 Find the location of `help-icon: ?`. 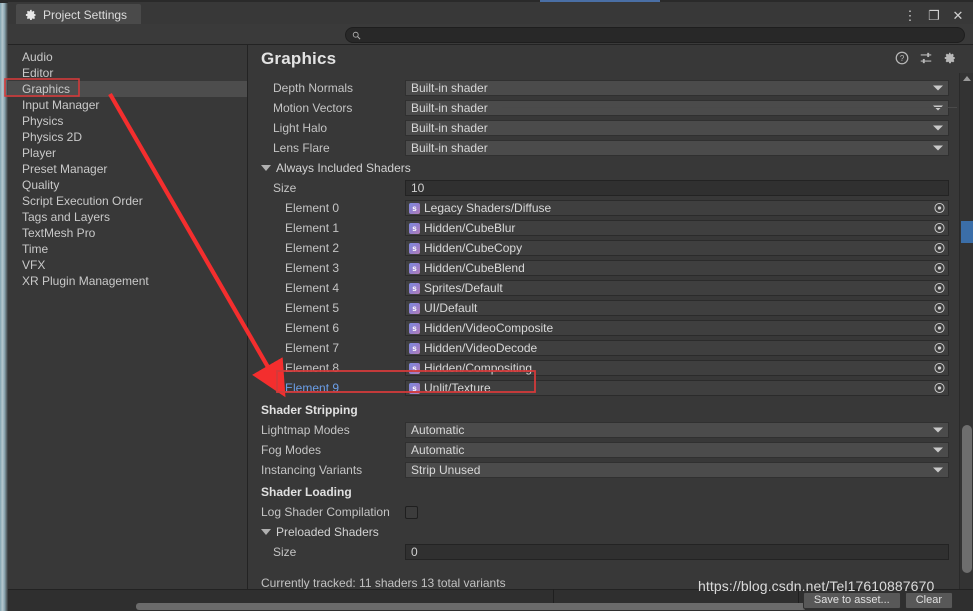

help-icon: ? is located at coordinates (902, 58).